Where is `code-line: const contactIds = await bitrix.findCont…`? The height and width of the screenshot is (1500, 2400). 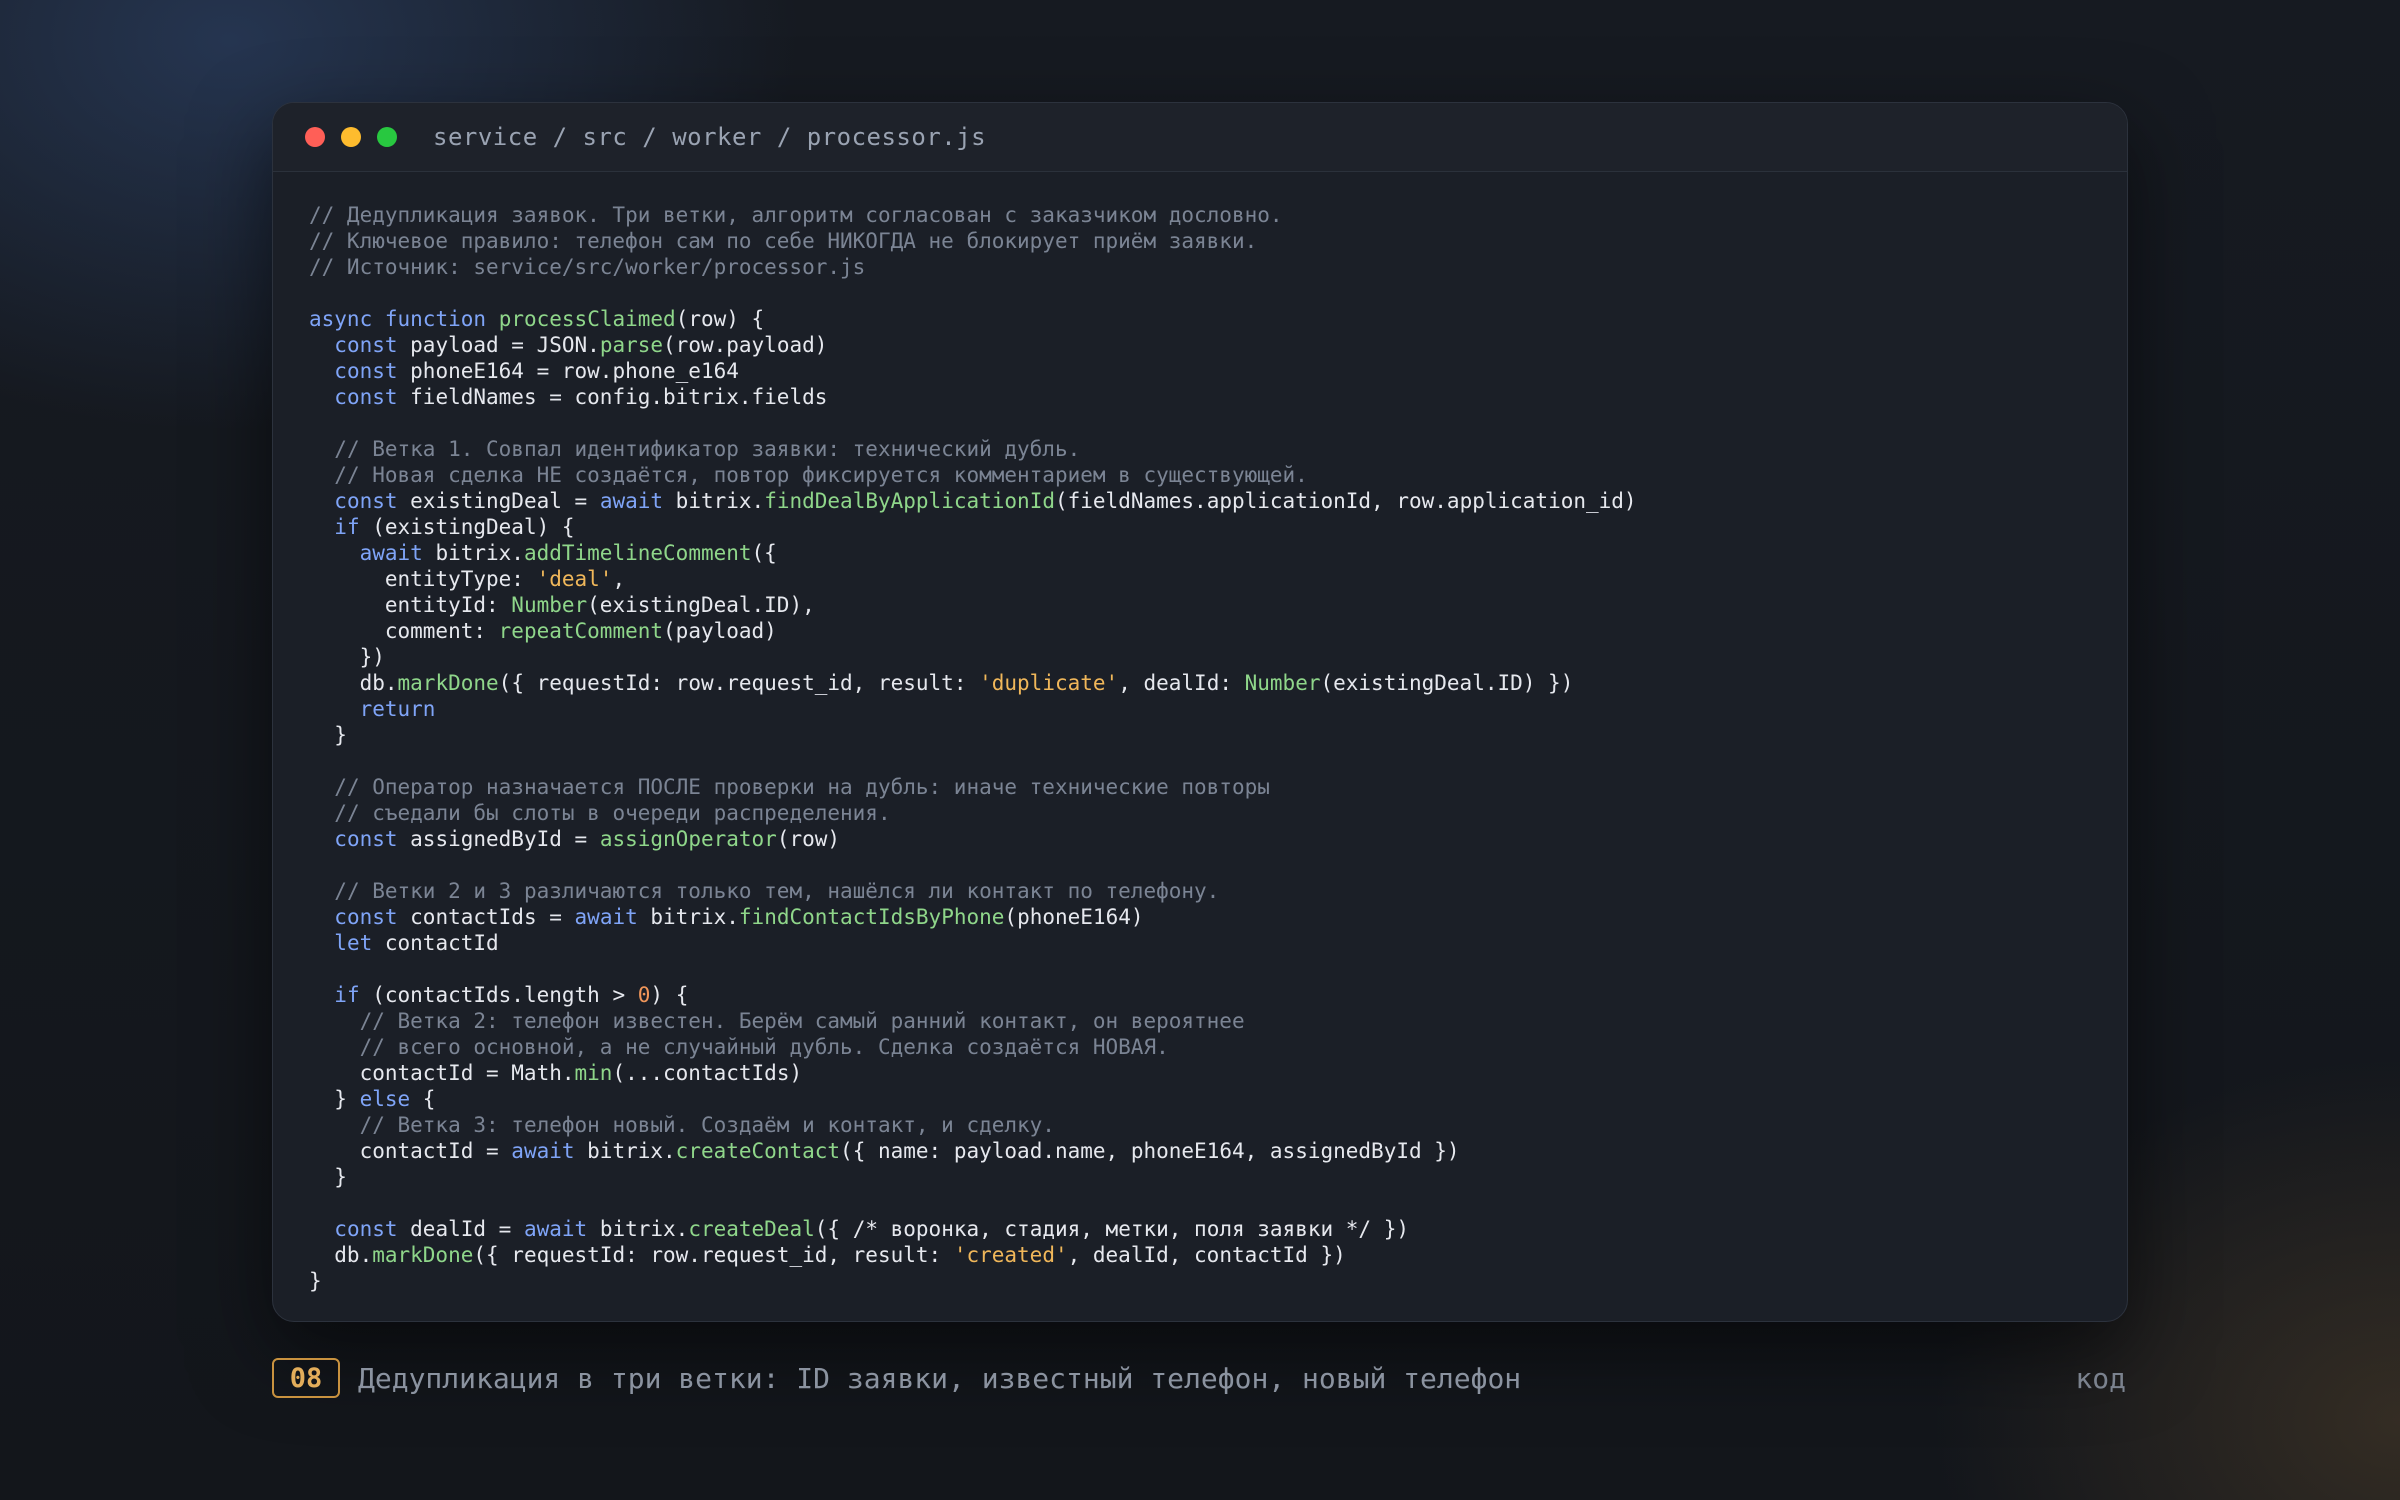 code-line: const contactIds = await bitrix.findCont… is located at coordinates (1200, 917).